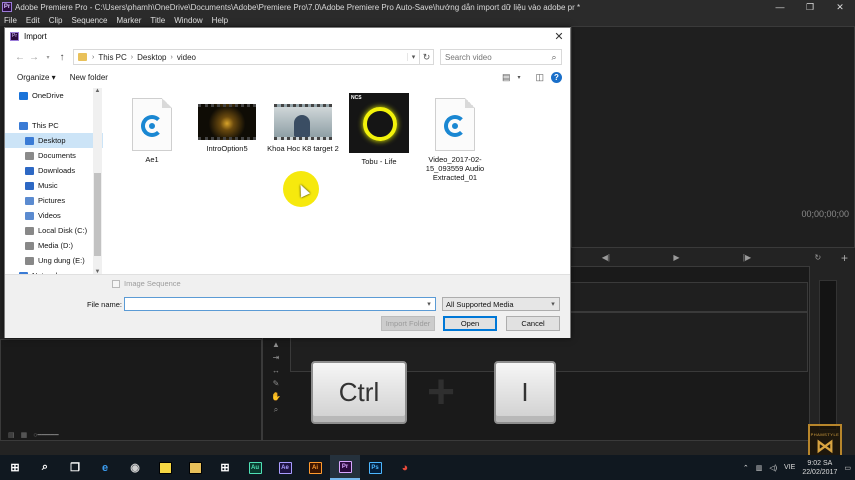  I want to click on taskbar-after-effects-icon: Ae, so click(285, 467).